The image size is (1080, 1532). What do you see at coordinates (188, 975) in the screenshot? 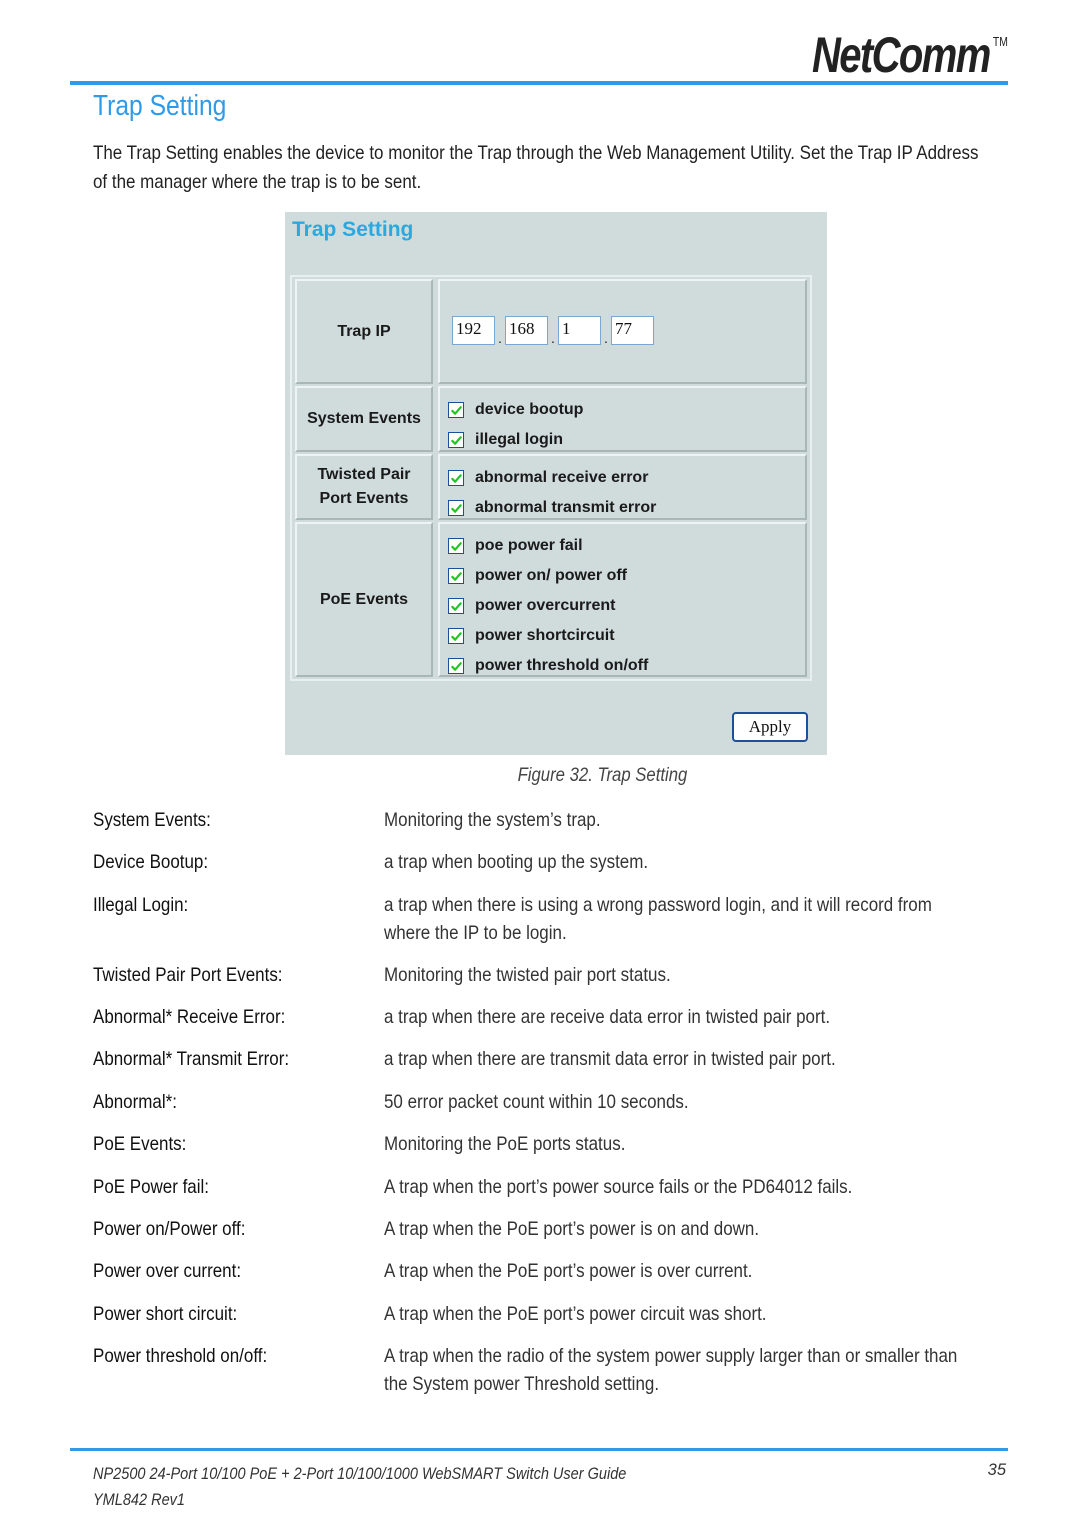
I see `definition-term: Twisted Pair Port Events:` at bounding box center [188, 975].